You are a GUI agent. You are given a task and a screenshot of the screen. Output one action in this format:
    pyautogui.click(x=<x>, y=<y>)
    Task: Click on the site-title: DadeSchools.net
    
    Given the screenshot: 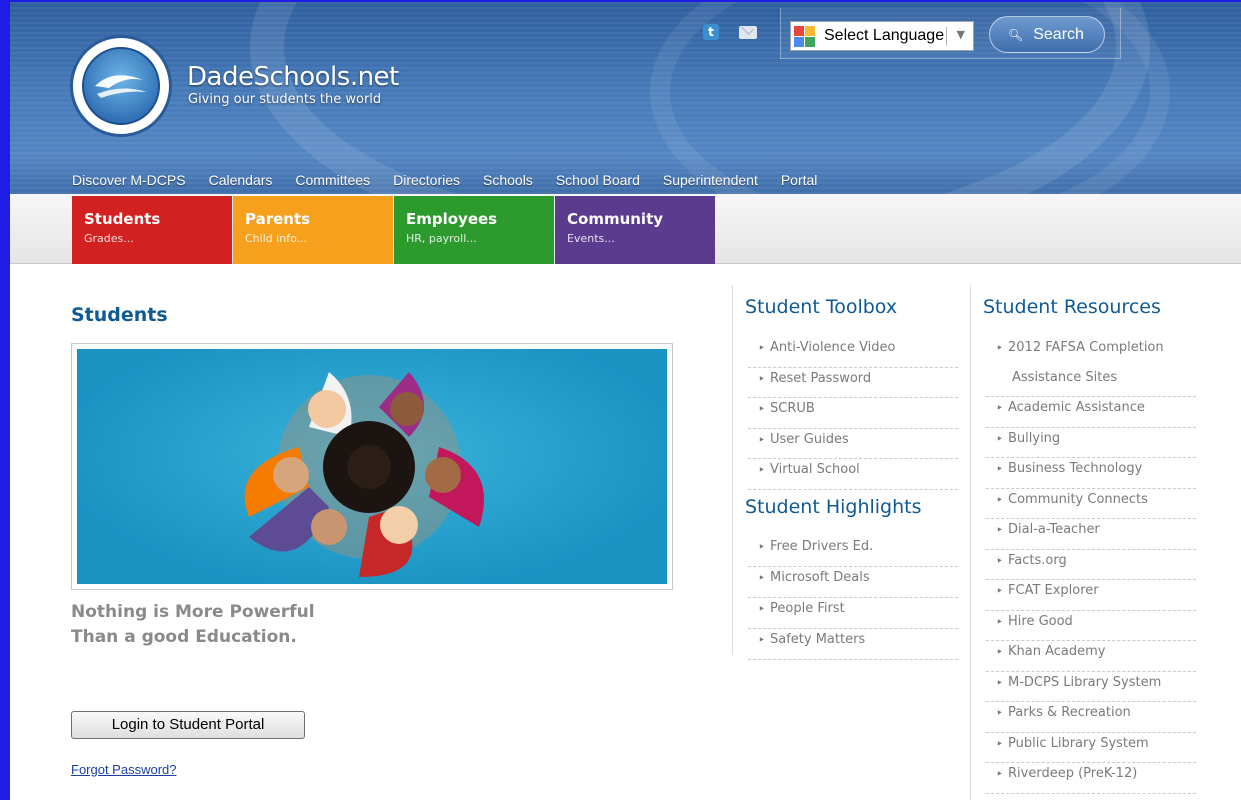 What is the action you would take?
    pyautogui.click(x=293, y=77)
    